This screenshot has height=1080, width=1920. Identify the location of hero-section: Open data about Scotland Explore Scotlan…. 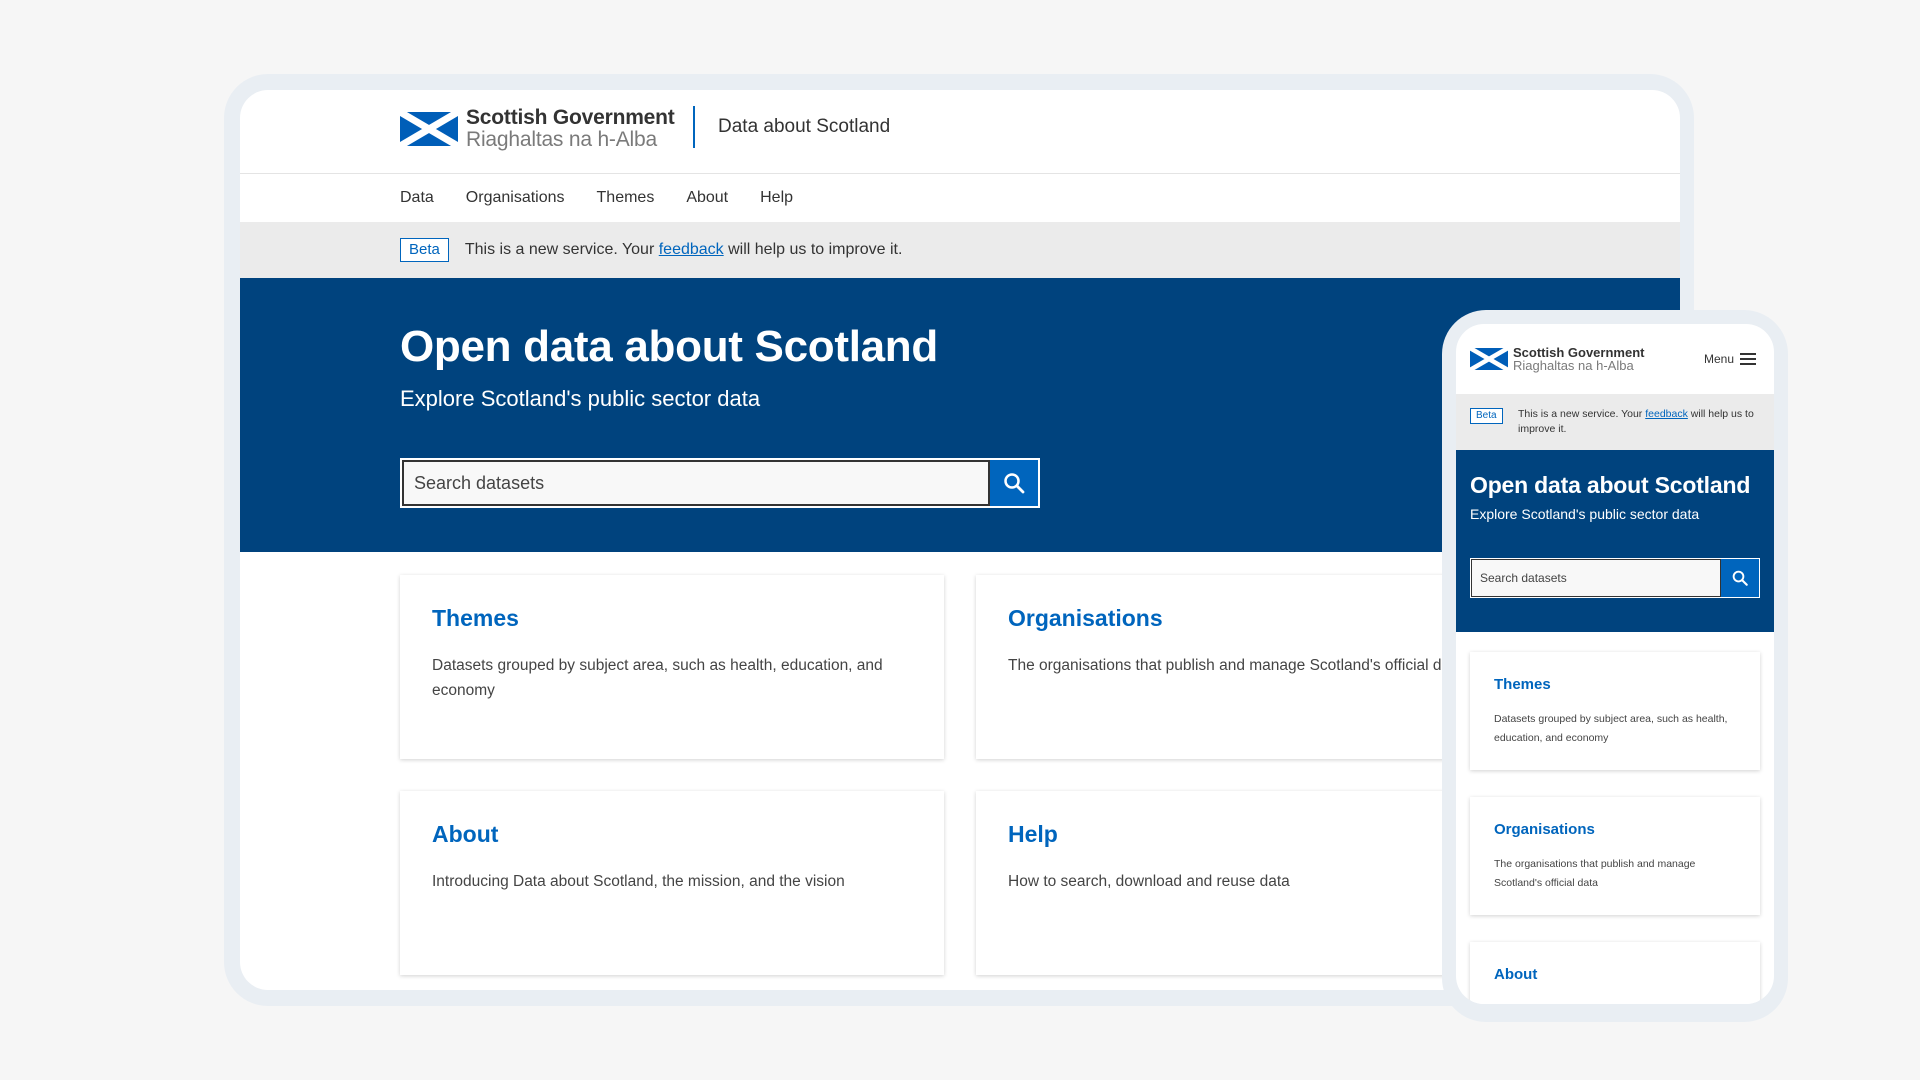
(1615, 541).